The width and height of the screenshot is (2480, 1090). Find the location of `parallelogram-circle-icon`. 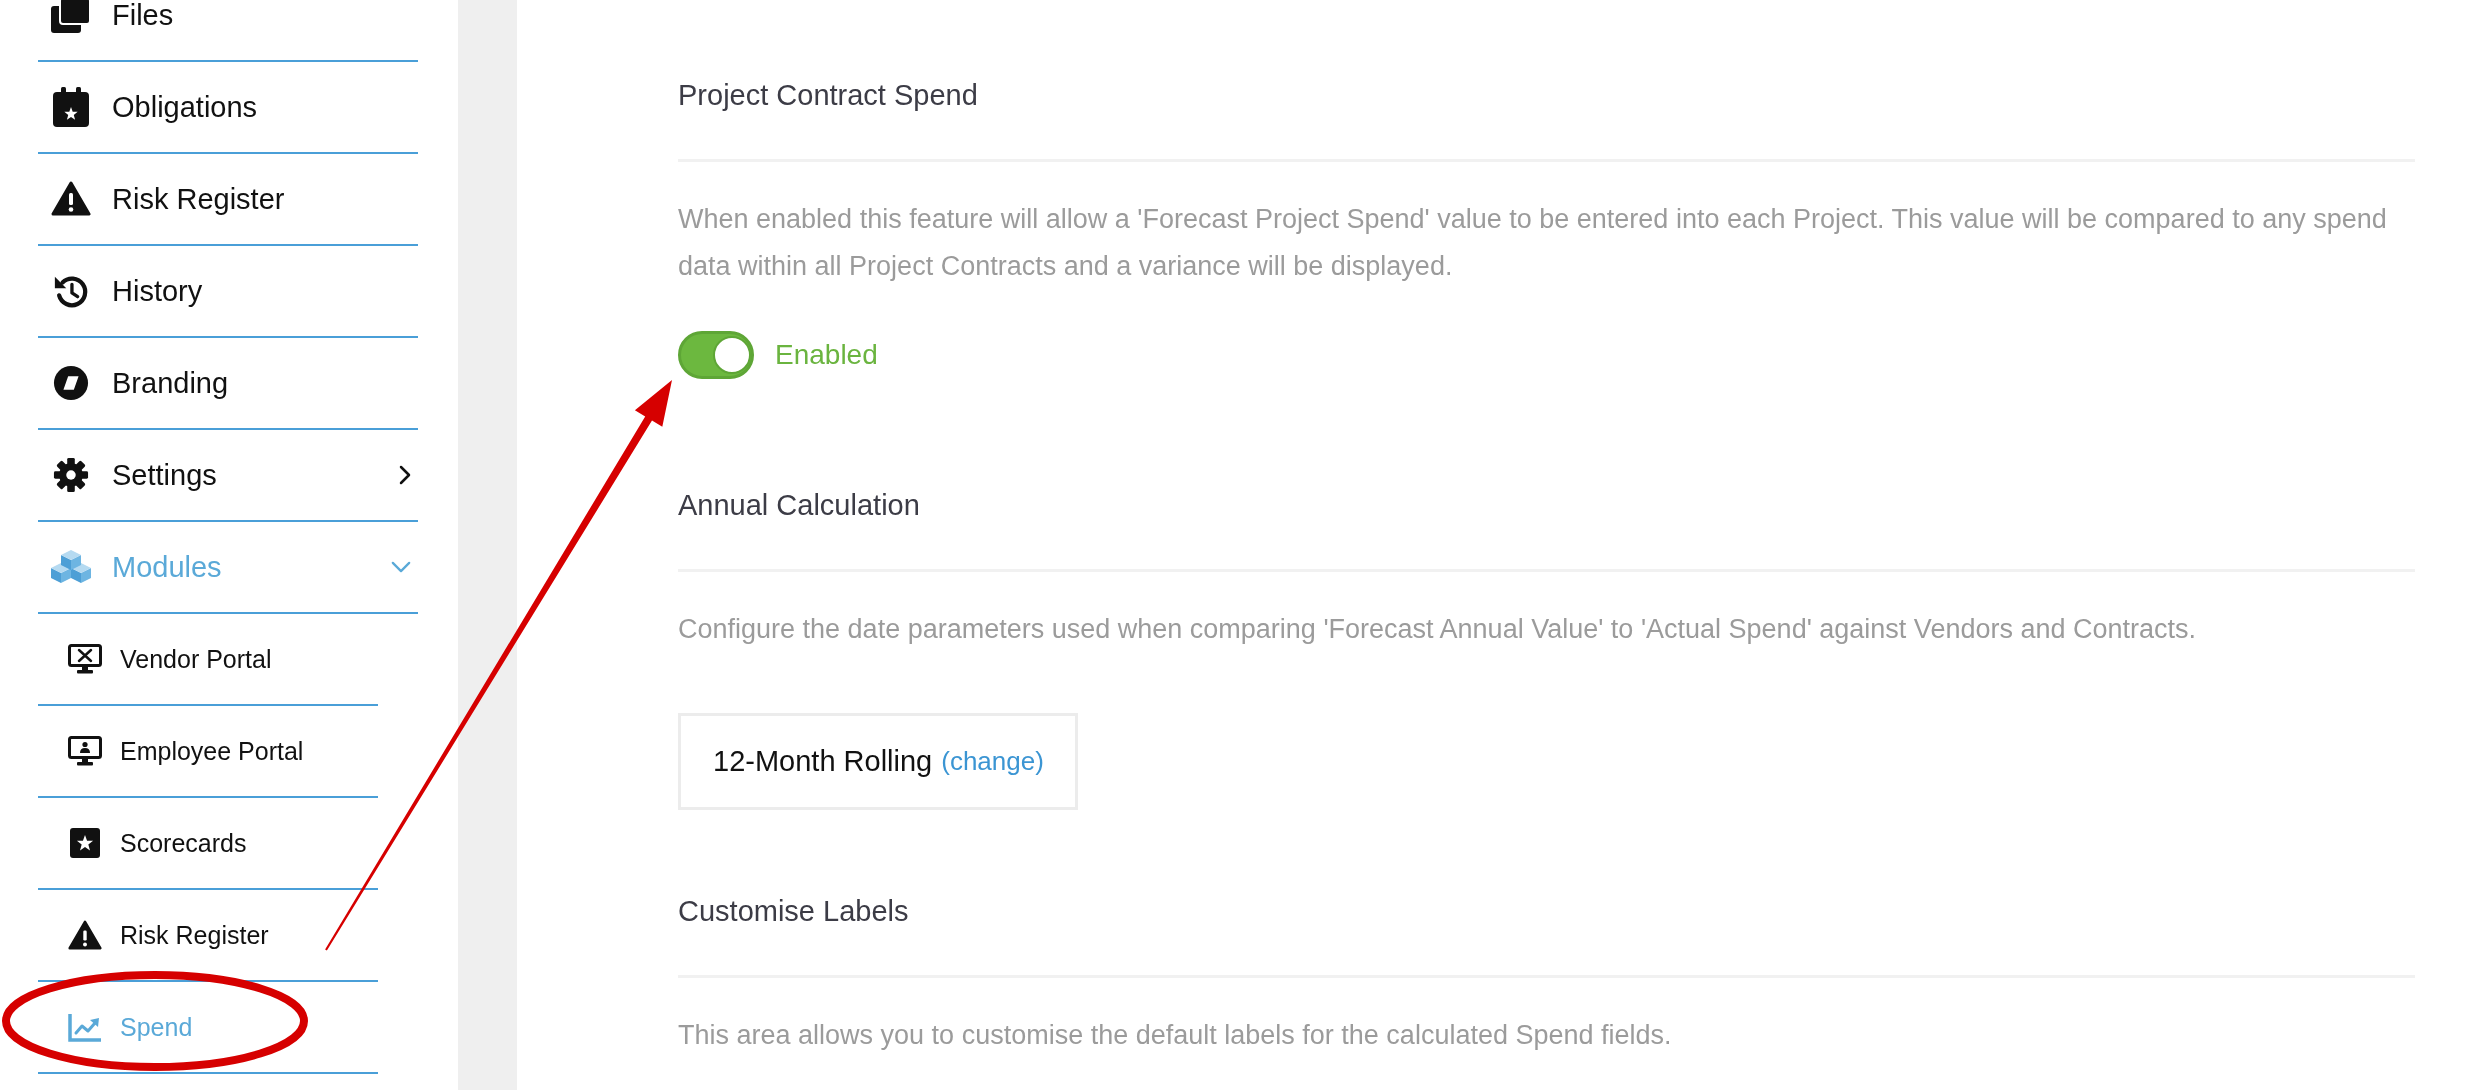

parallelogram-circle-icon is located at coordinates (71, 383).